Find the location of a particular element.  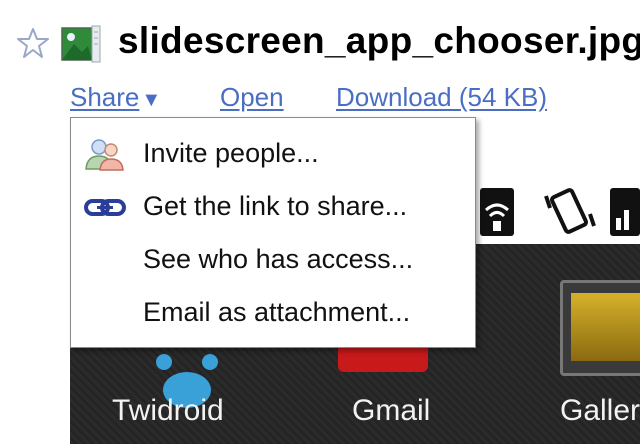

share-menu-button: Share ▼ is located at coordinates (115, 97).